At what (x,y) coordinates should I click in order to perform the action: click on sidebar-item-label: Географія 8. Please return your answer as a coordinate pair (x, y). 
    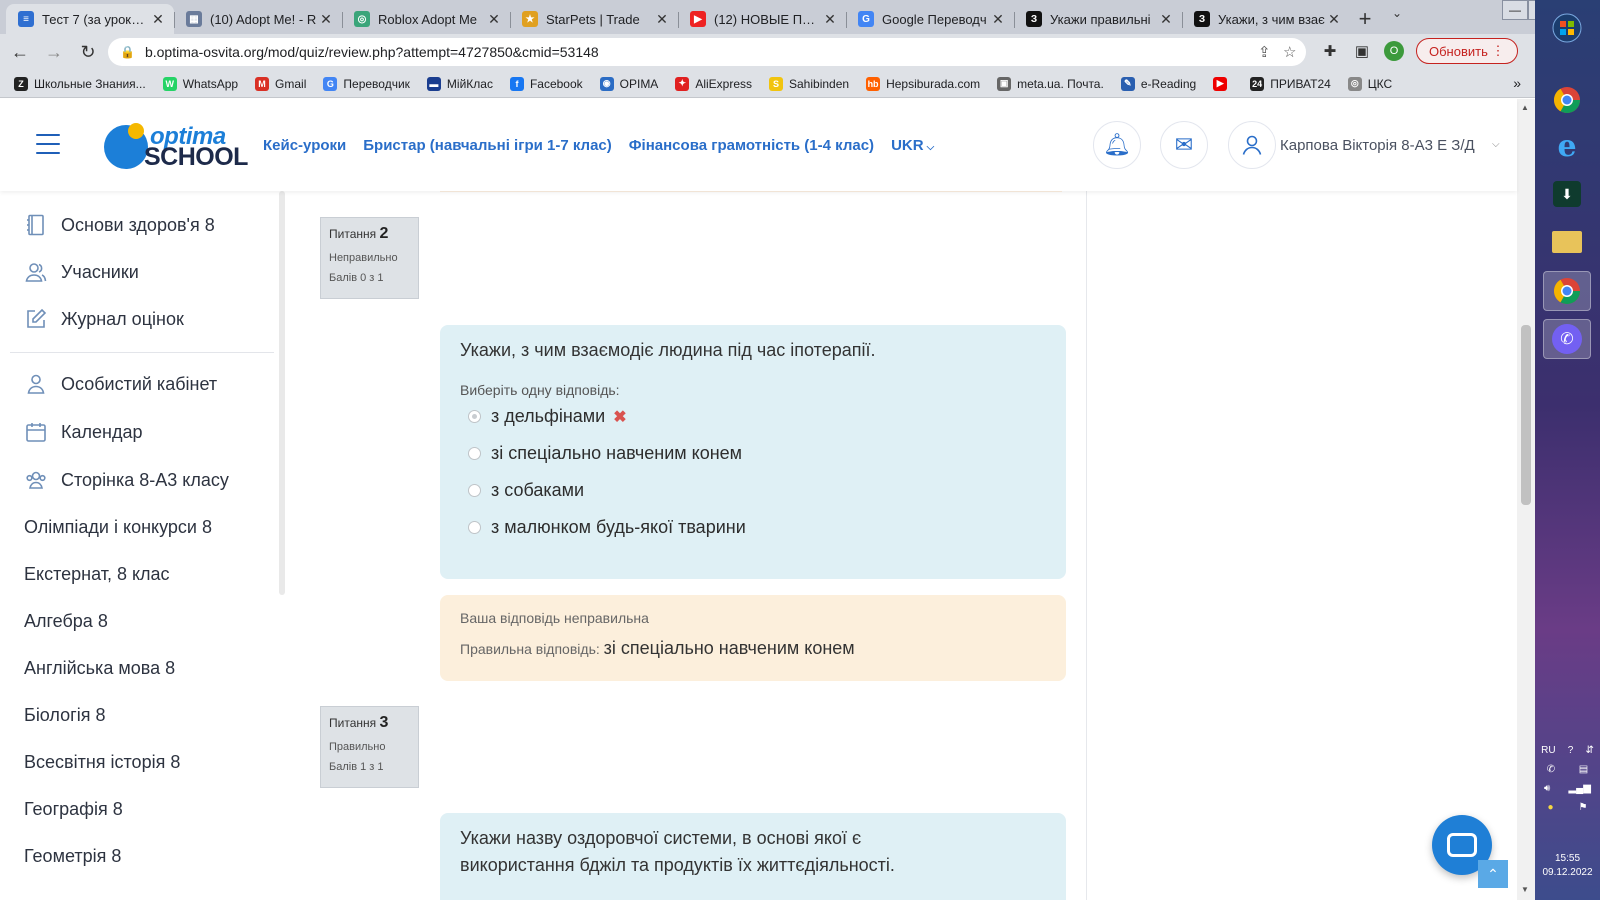
    Looking at the image, I should click on (73, 809).